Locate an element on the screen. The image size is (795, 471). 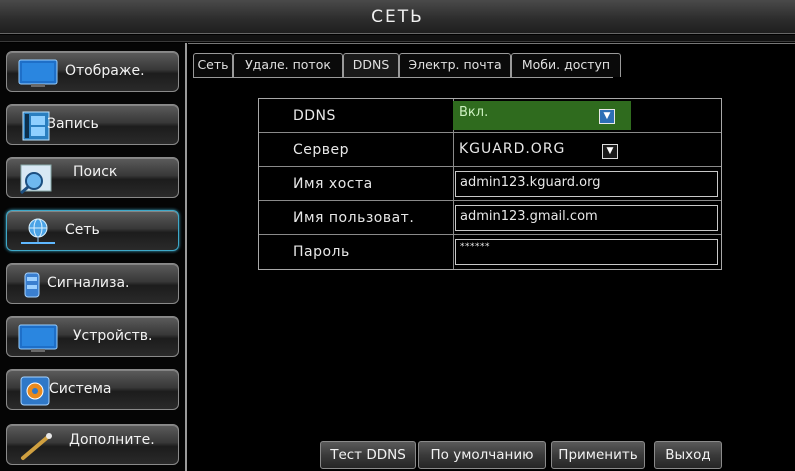
password-label: Пароль is located at coordinates (321, 252).